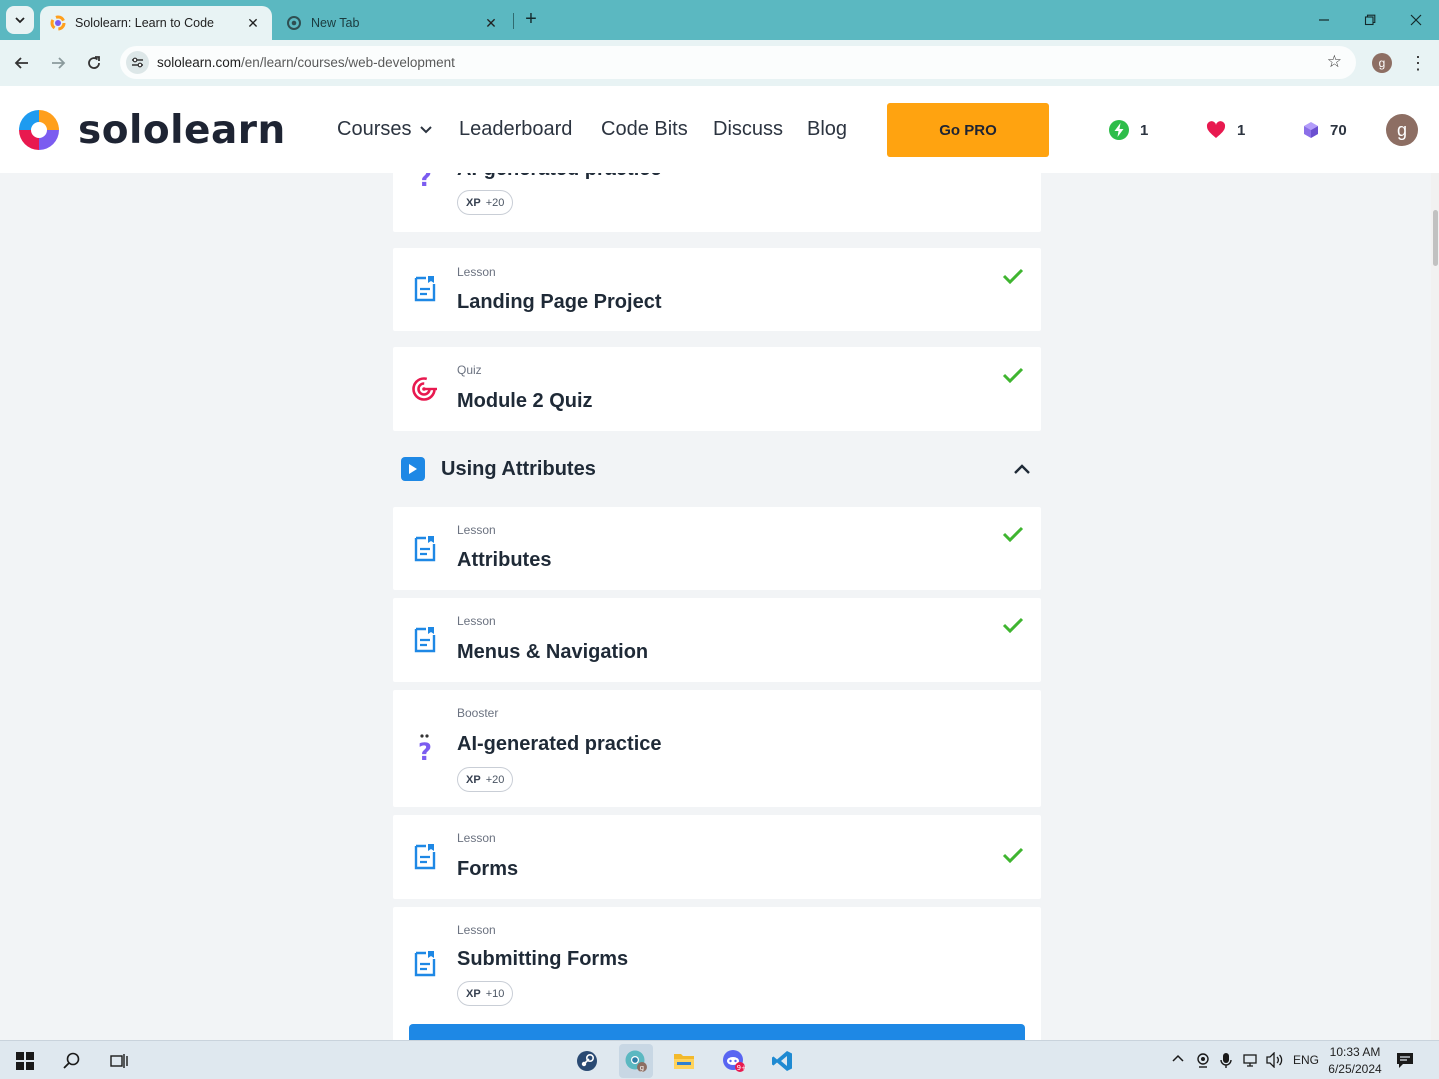 The image size is (1439, 1079). What do you see at coordinates (58, 63) in the screenshot?
I see `forward-arrow-icon` at bounding box center [58, 63].